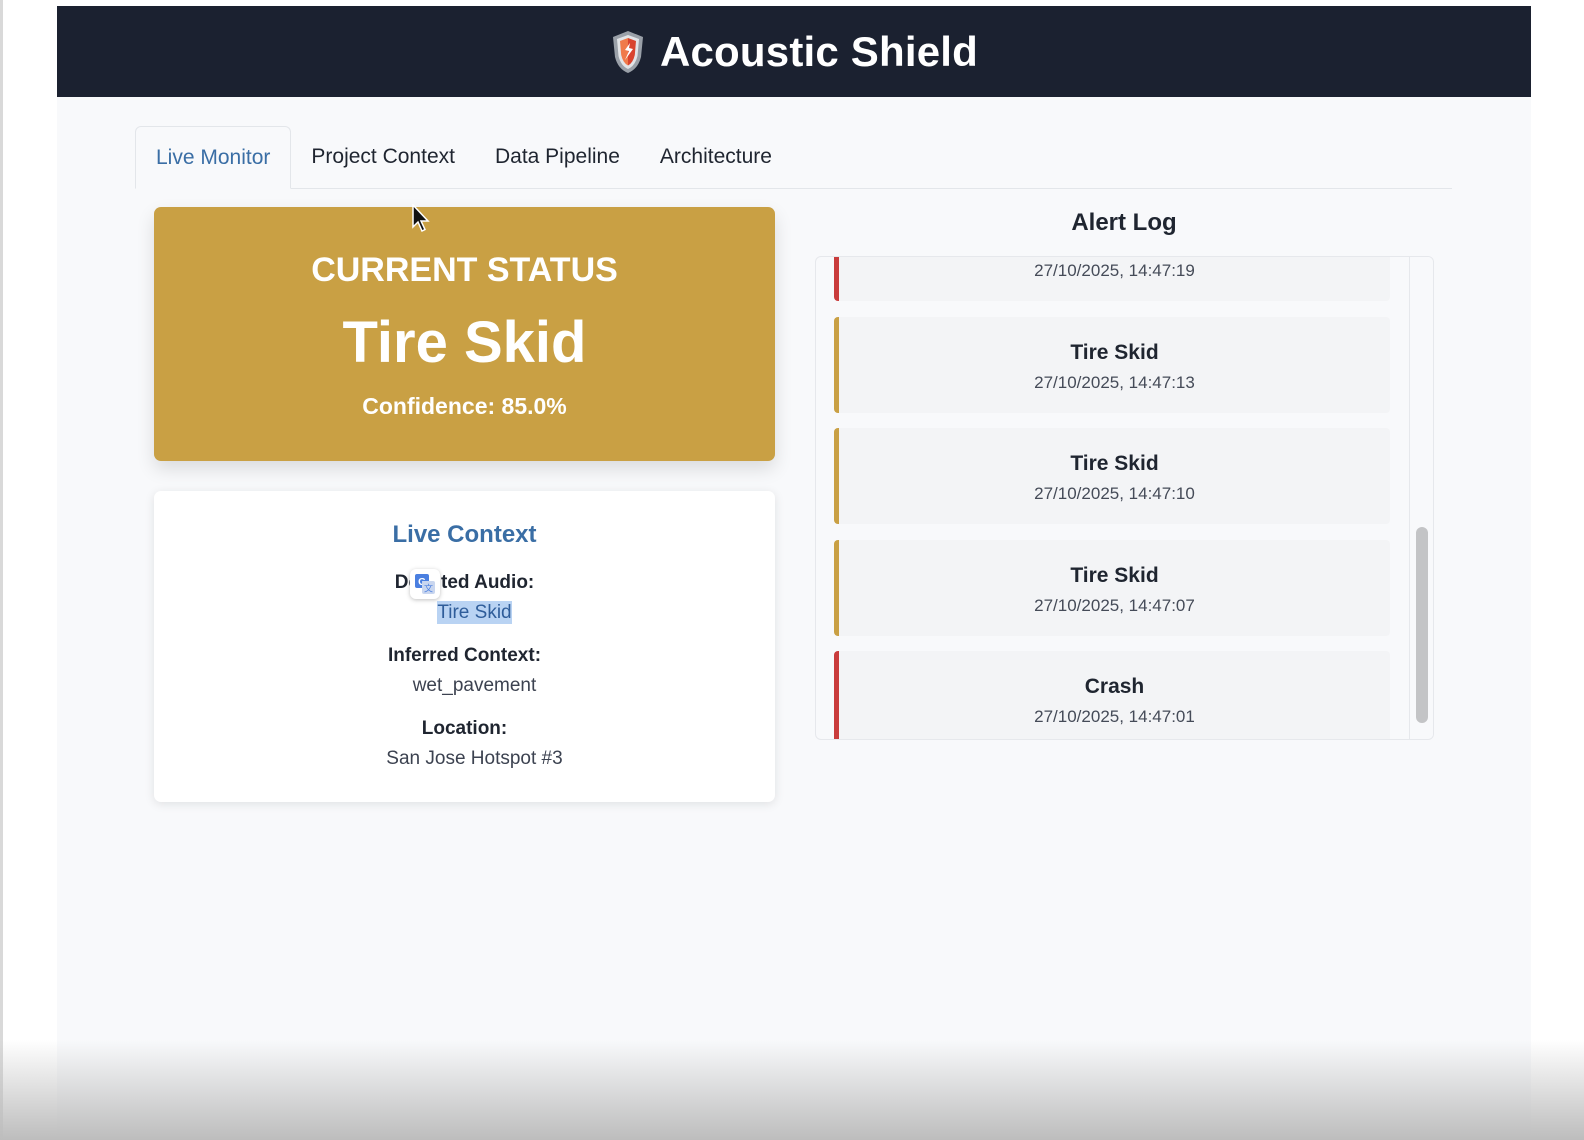 This screenshot has width=1584, height=1140. Describe the element at coordinates (1112, 365) in the screenshot. I see `log-item: Tire Skid 27/10/2025, 14:47:13` at that location.